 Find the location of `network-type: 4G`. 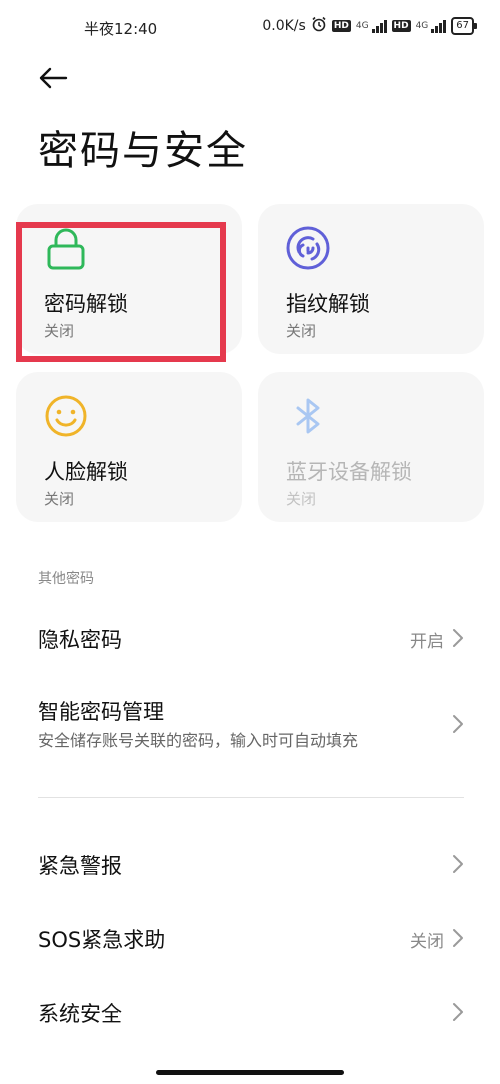

network-type: 4G is located at coordinates (362, 26).